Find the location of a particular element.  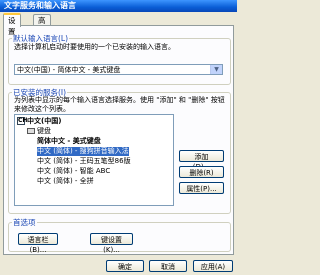

tree-item-sogou: 中文 (简体) - 搜狗拼音输入法 is located at coordinates (83, 151).